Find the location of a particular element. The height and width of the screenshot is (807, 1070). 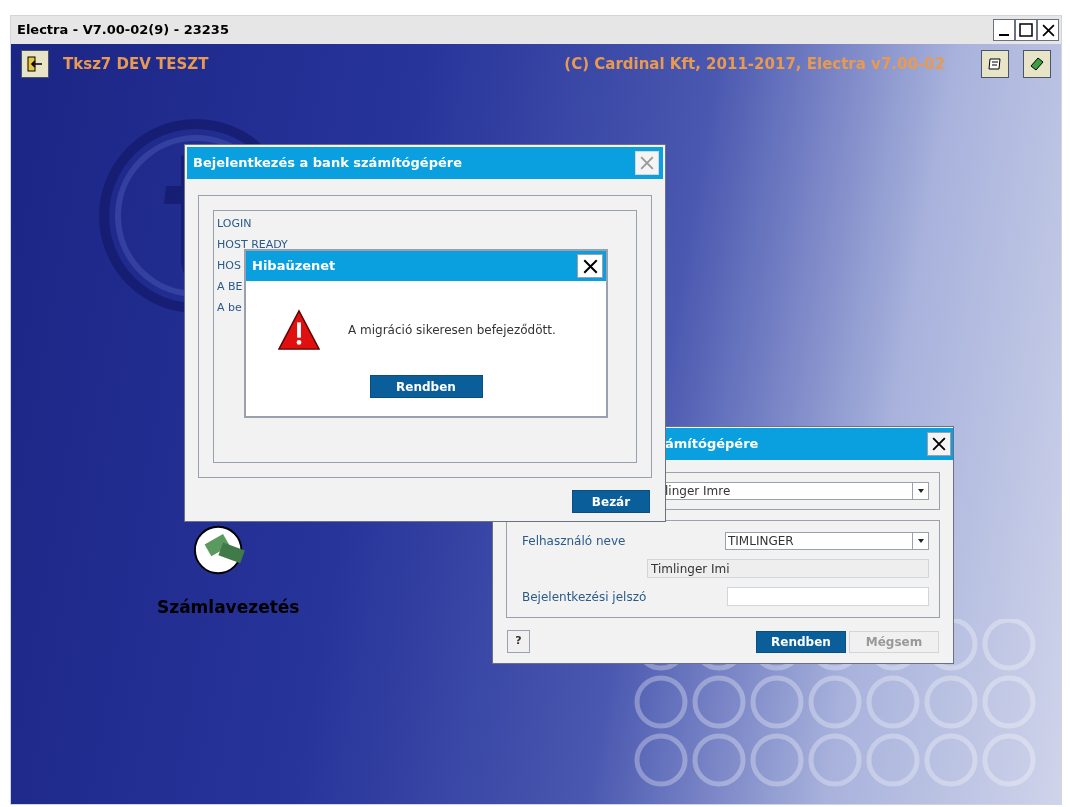

exit-button is located at coordinates (35, 64).